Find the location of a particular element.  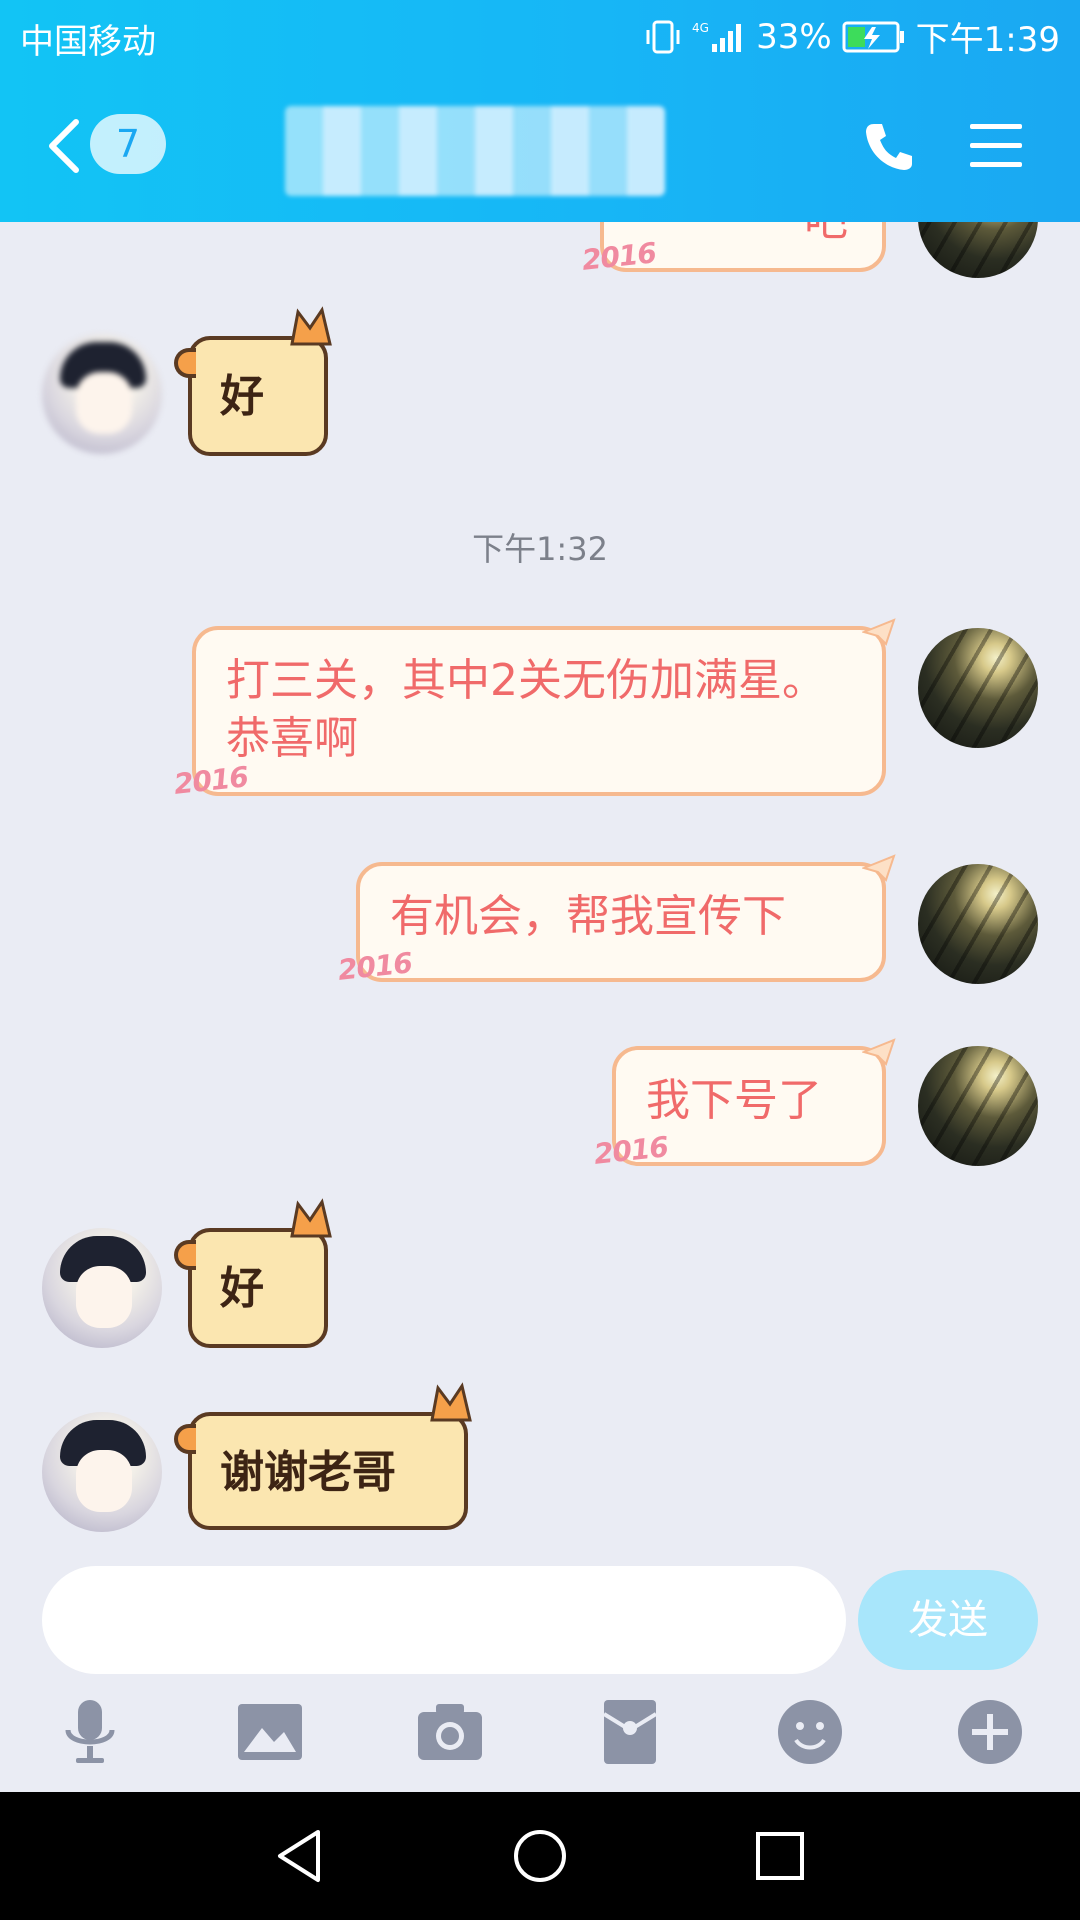

nav-home-icon is located at coordinates (540, 1856).